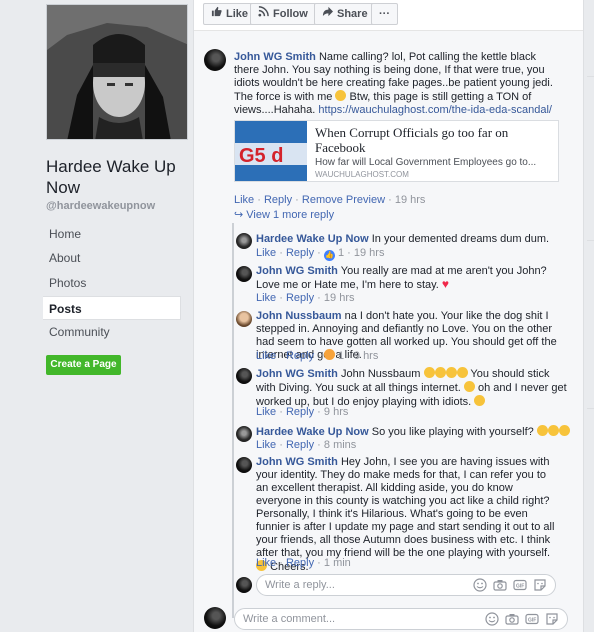 The height and width of the screenshot is (632, 594). Describe the element at coordinates (590, 76) in the screenshot. I see `divider` at that location.